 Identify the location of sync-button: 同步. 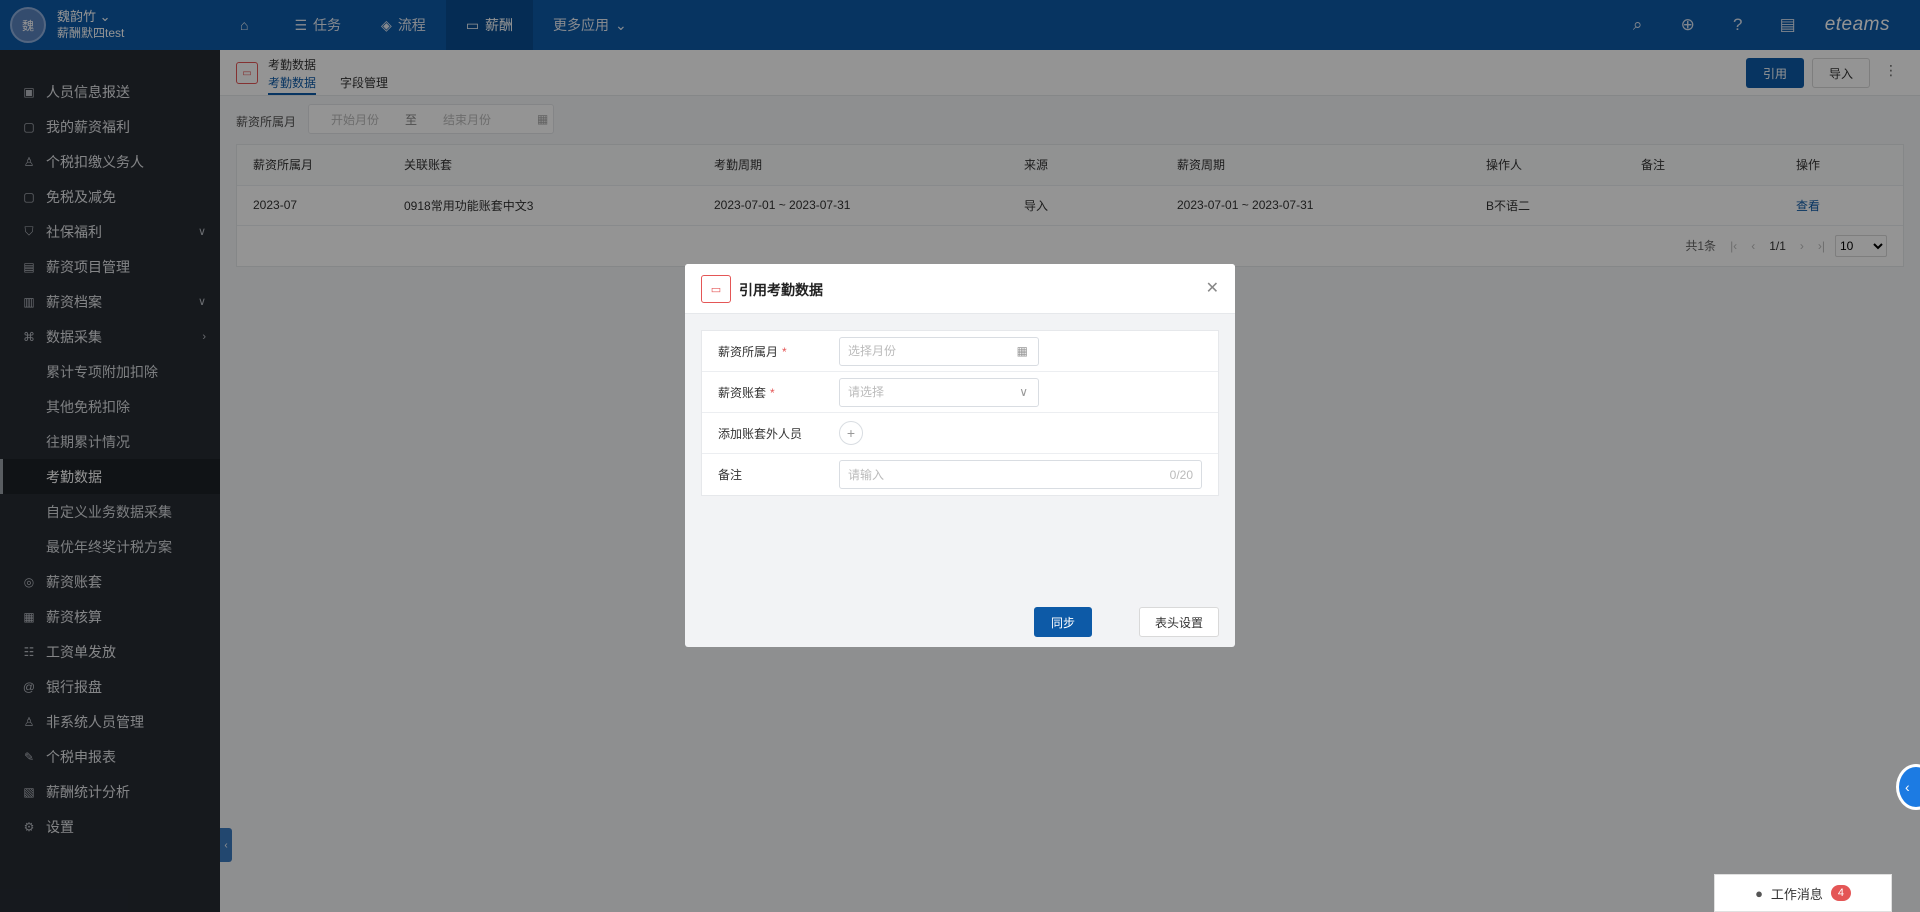
(1063, 622).